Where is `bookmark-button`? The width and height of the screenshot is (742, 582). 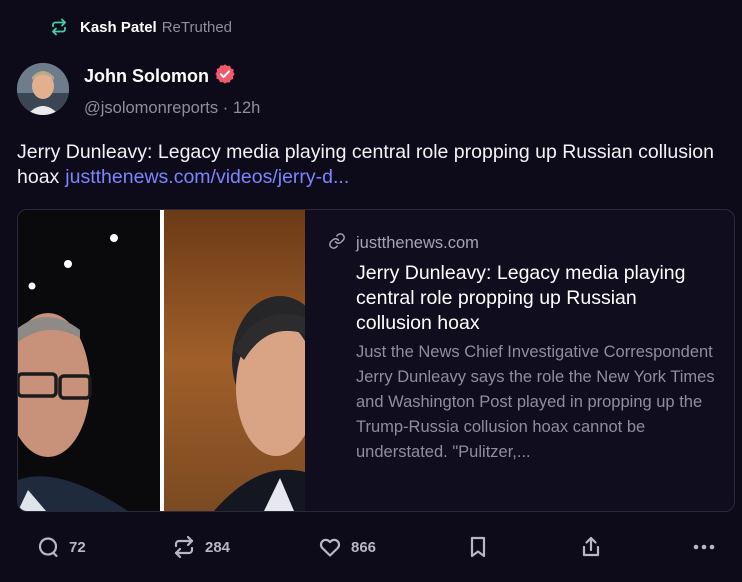 bookmark-button is located at coordinates (478, 547).